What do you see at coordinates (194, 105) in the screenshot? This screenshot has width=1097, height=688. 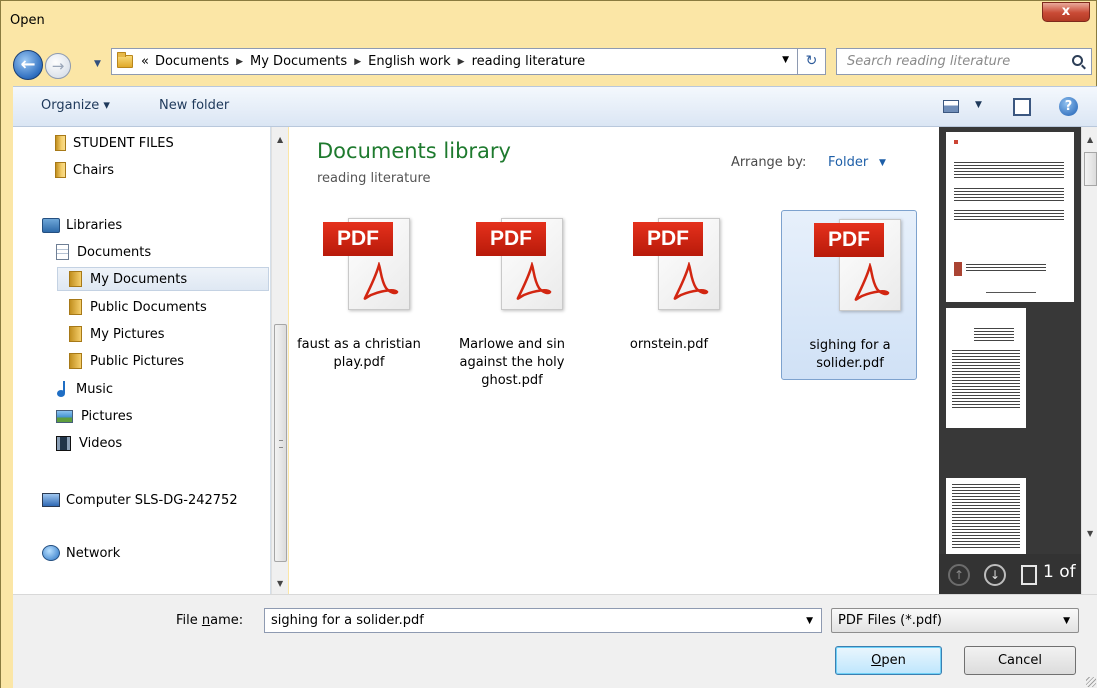 I see `new-folder-button: New folder` at bounding box center [194, 105].